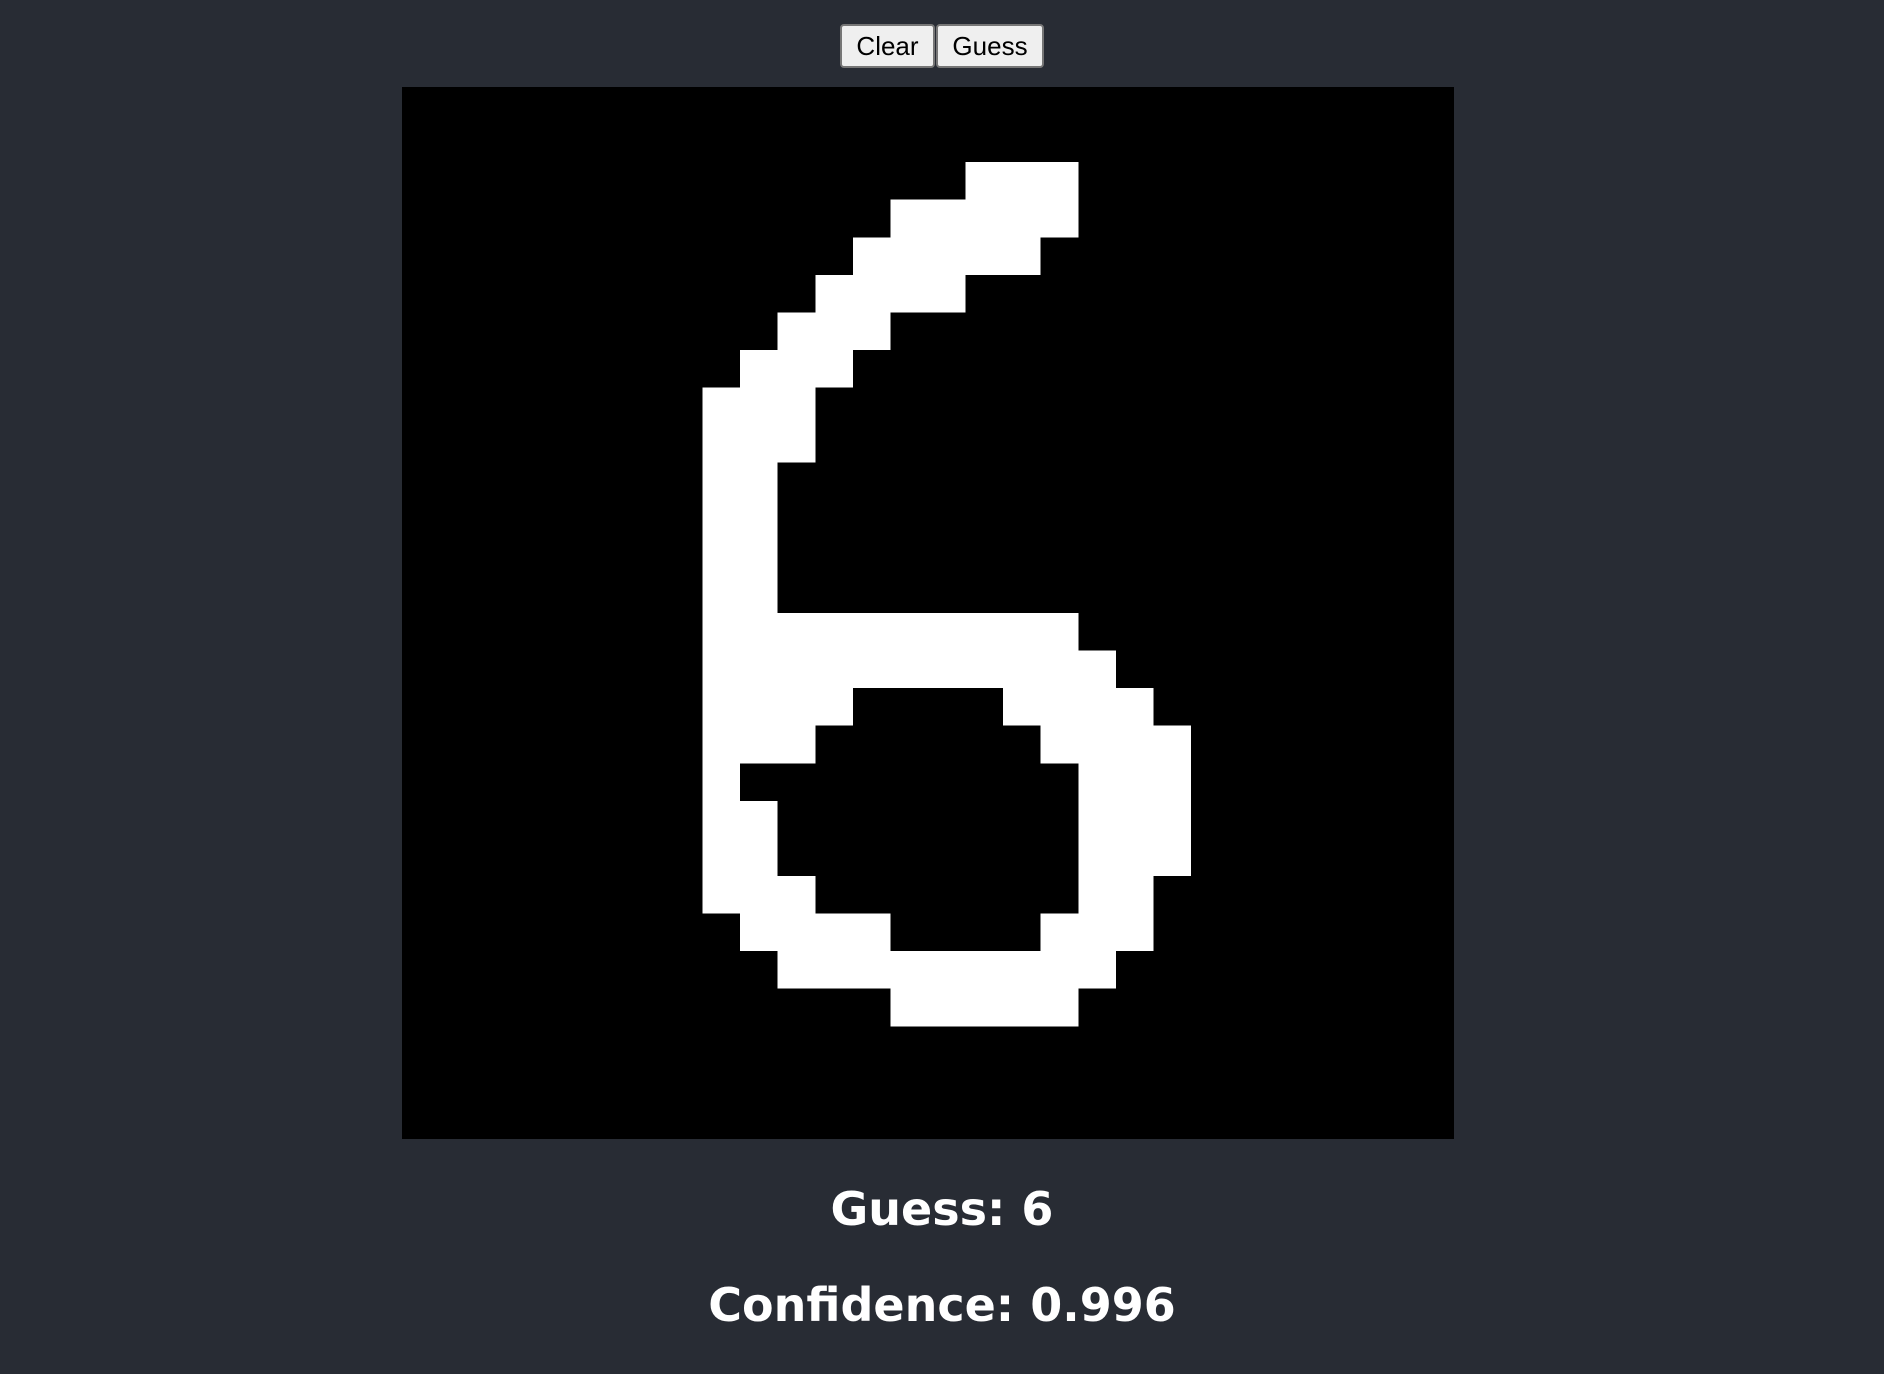 The height and width of the screenshot is (1374, 1884). Describe the element at coordinates (942, 1209) in the screenshot. I see `guess-result: Guess: 6` at that location.